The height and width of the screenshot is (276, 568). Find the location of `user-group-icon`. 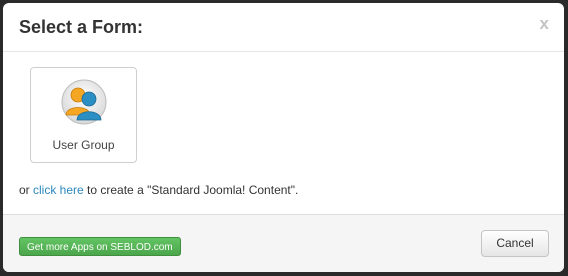

user-group-icon is located at coordinates (84, 102).